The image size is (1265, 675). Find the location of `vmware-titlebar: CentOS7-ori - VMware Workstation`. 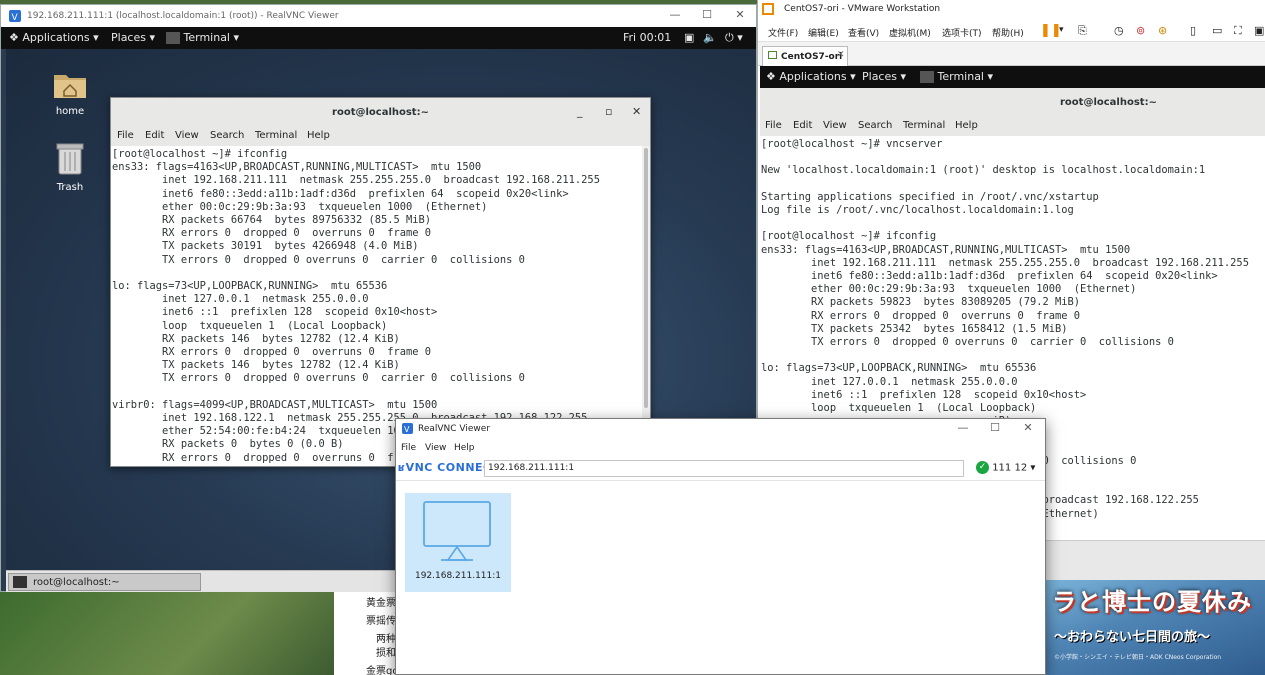

vmware-titlebar: CentOS7-ori - VMware Workstation is located at coordinates (1011, 10).